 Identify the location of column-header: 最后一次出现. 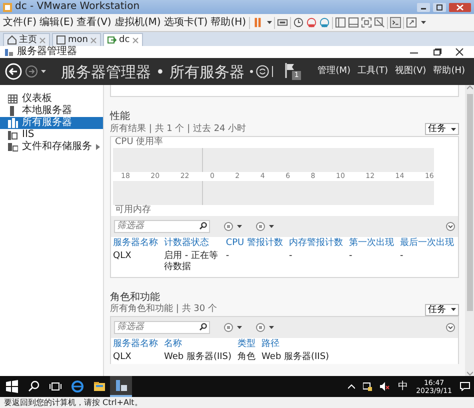
(428, 243).